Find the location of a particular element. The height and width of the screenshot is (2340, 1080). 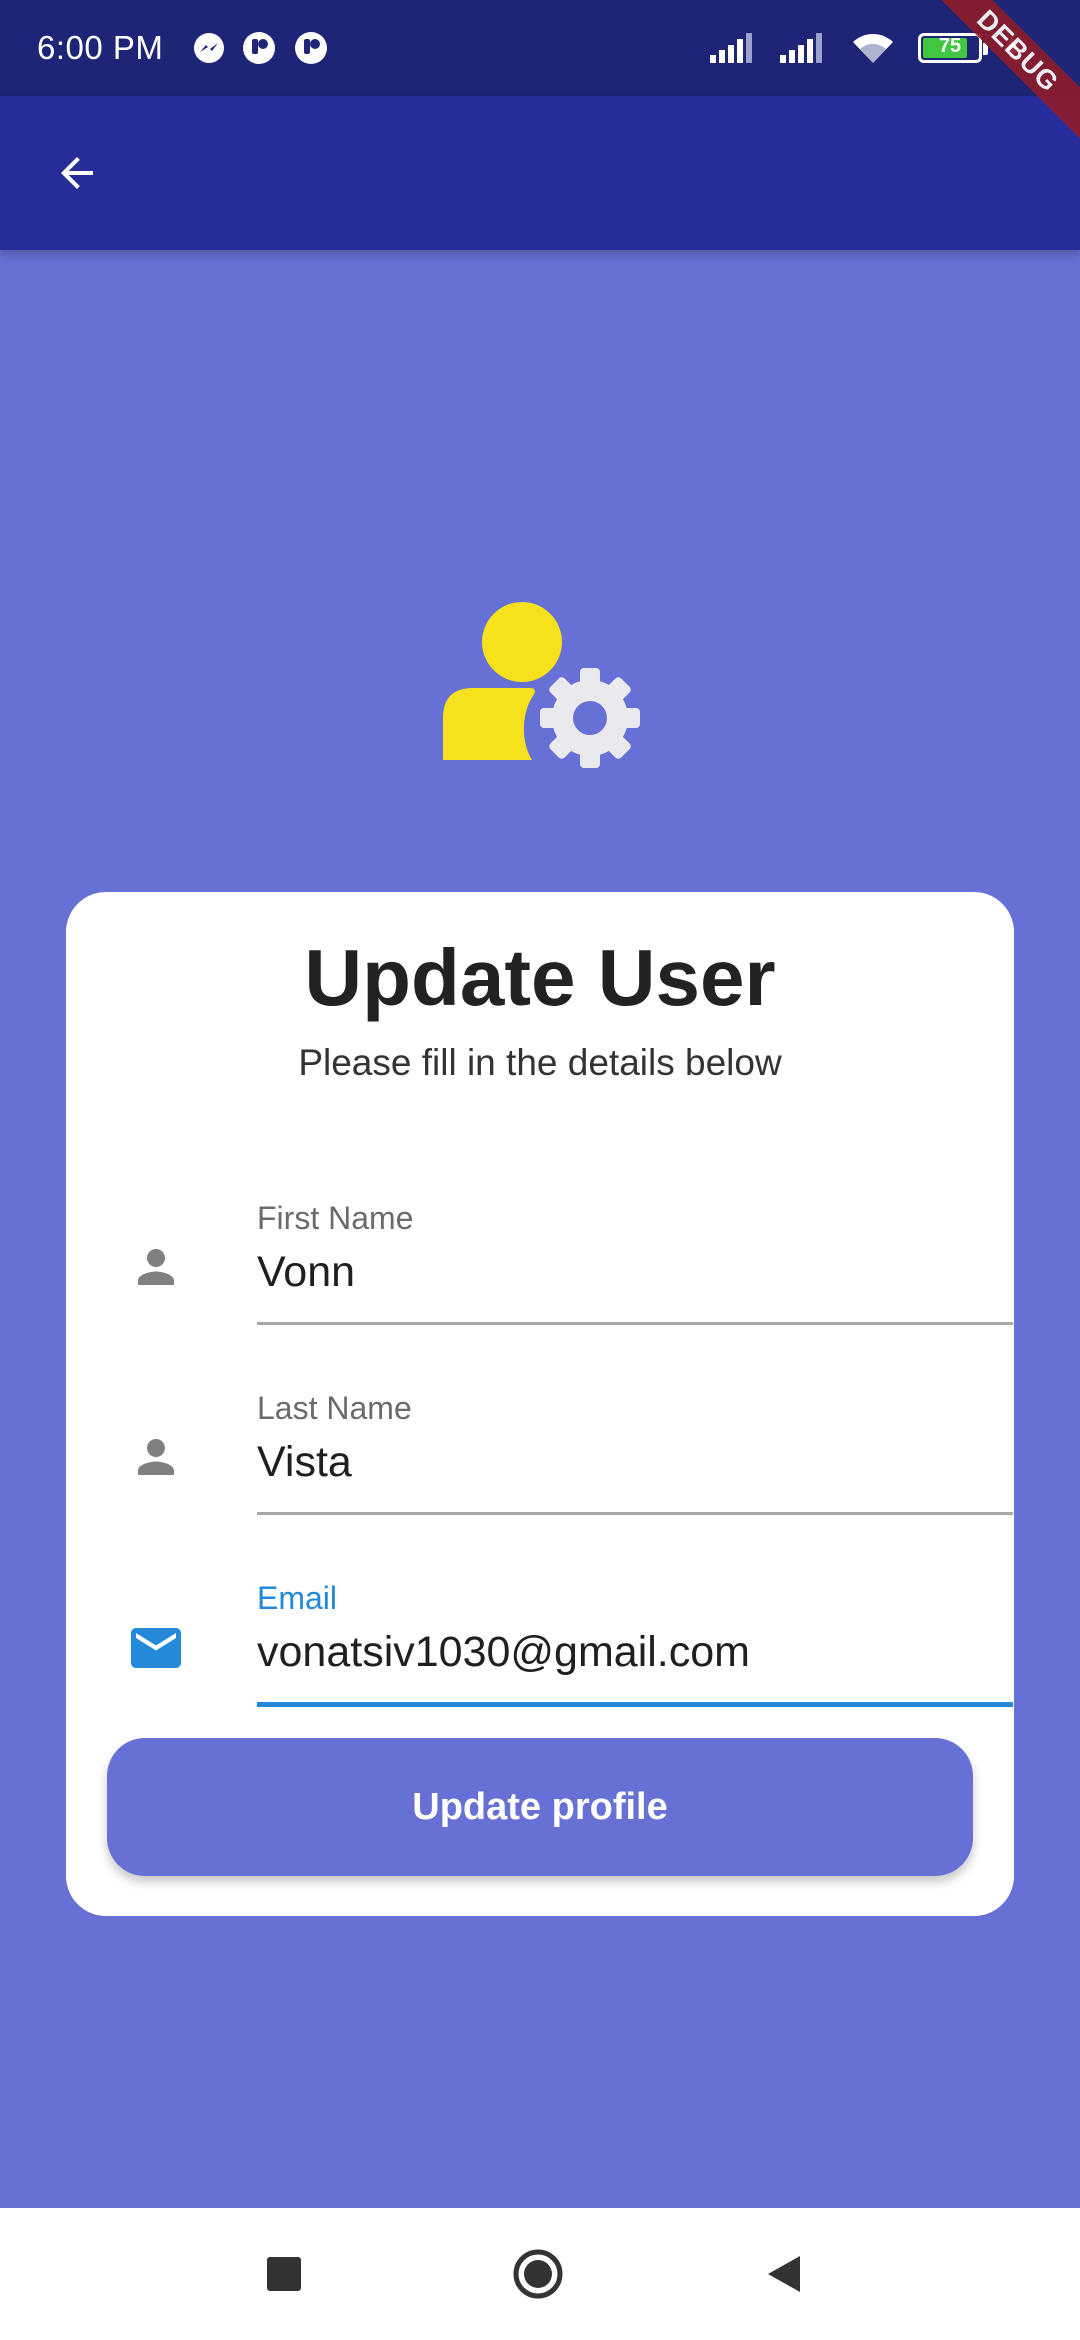

status-bar: 6:00 PM 75 is located at coordinates (540, 48).